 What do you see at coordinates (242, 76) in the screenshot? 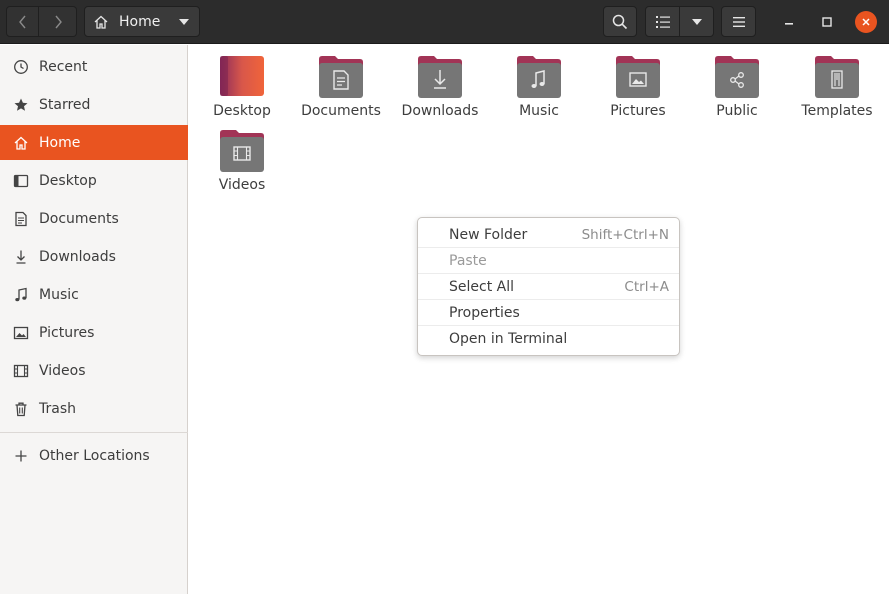
I see `desktop-folder-icon` at bounding box center [242, 76].